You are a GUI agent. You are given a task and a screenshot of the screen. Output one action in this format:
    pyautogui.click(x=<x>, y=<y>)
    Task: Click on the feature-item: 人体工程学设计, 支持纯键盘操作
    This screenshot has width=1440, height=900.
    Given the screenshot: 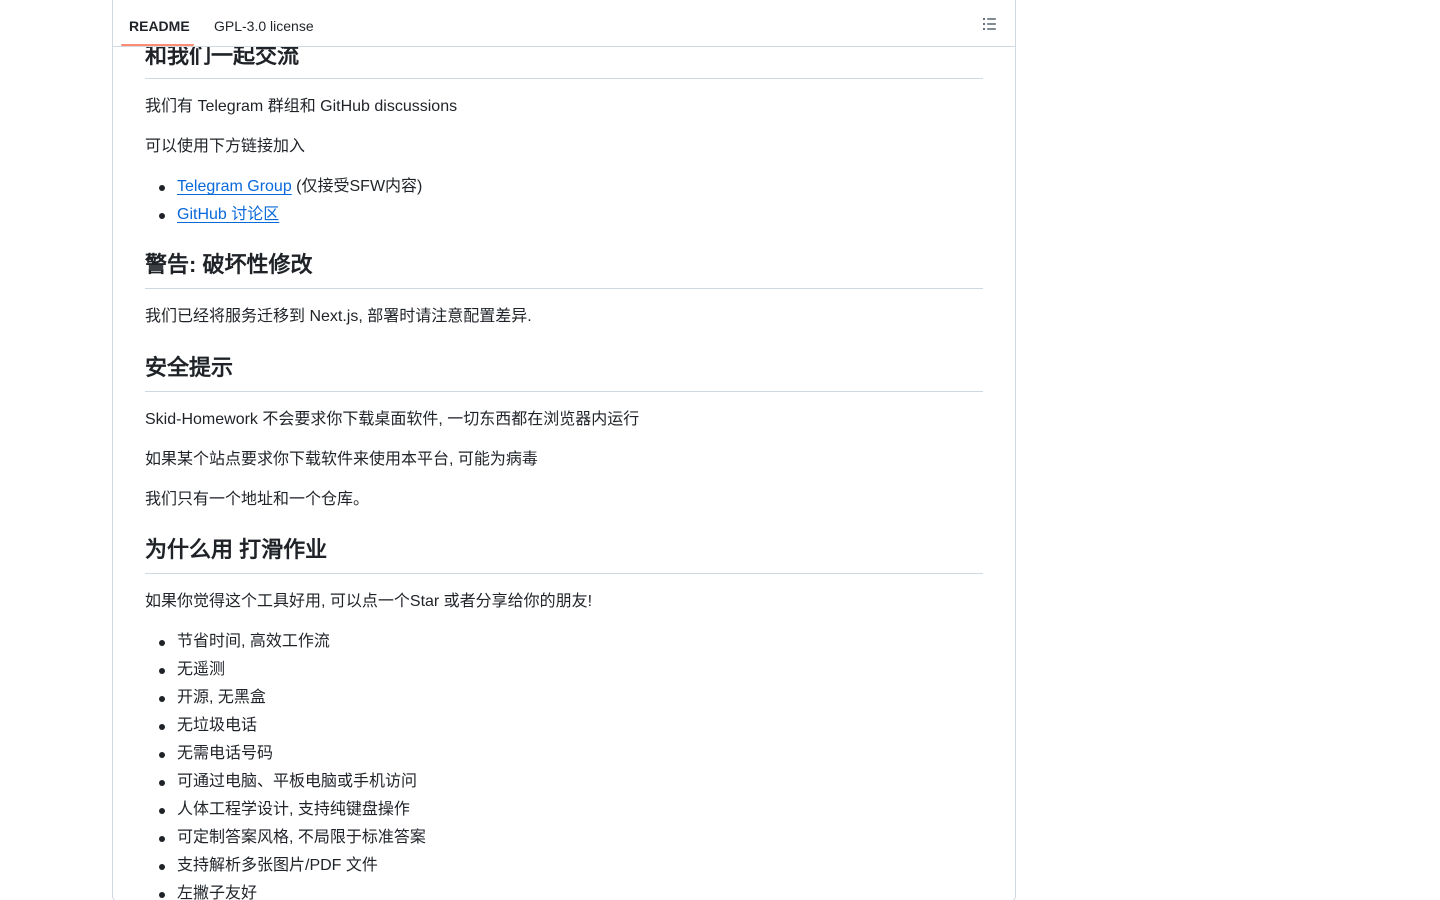 What is the action you would take?
    pyautogui.click(x=284, y=810)
    